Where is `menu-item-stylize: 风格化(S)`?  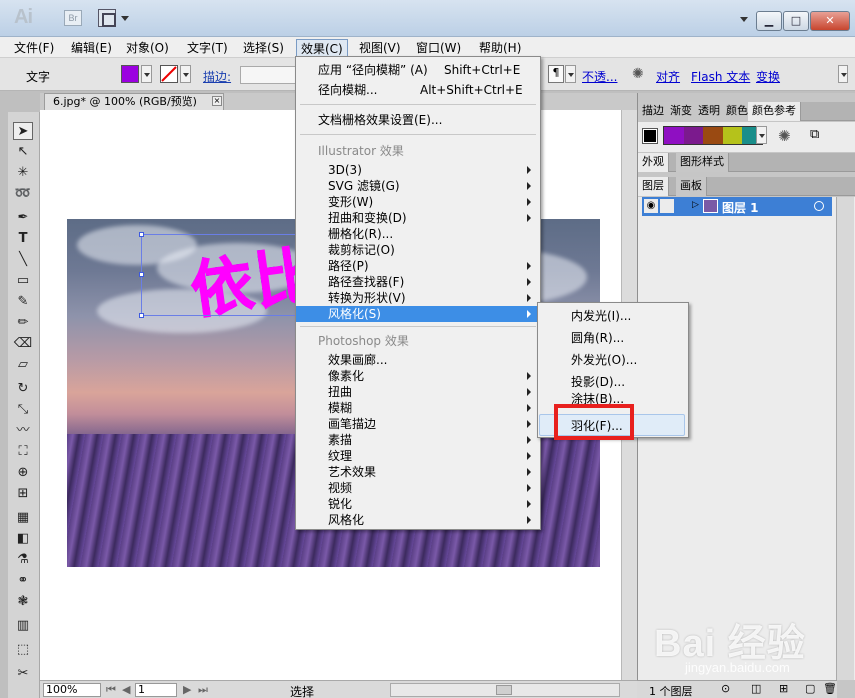 menu-item-stylize: 风格化(S) is located at coordinates (418, 314).